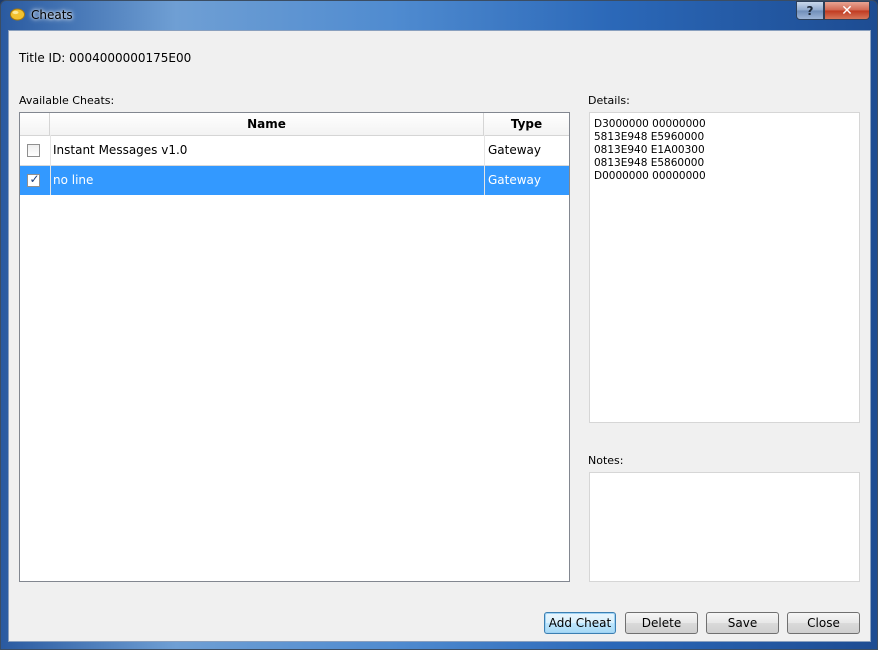  I want to click on table-row: Instant Messages v1.0 Gateway, so click(294, 150).